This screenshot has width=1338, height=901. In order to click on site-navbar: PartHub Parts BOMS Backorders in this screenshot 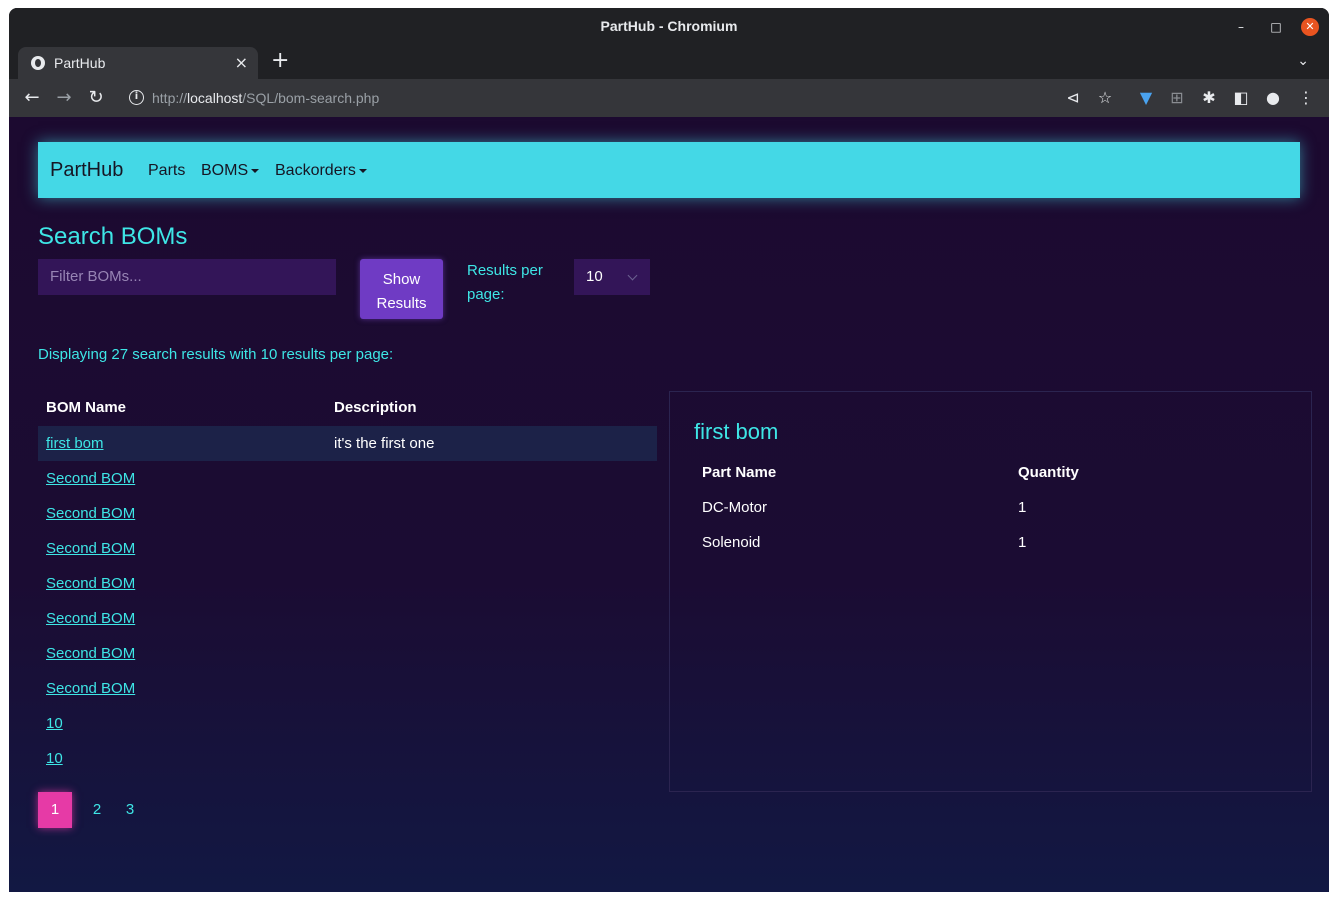, I will do `click(669, 170)`.